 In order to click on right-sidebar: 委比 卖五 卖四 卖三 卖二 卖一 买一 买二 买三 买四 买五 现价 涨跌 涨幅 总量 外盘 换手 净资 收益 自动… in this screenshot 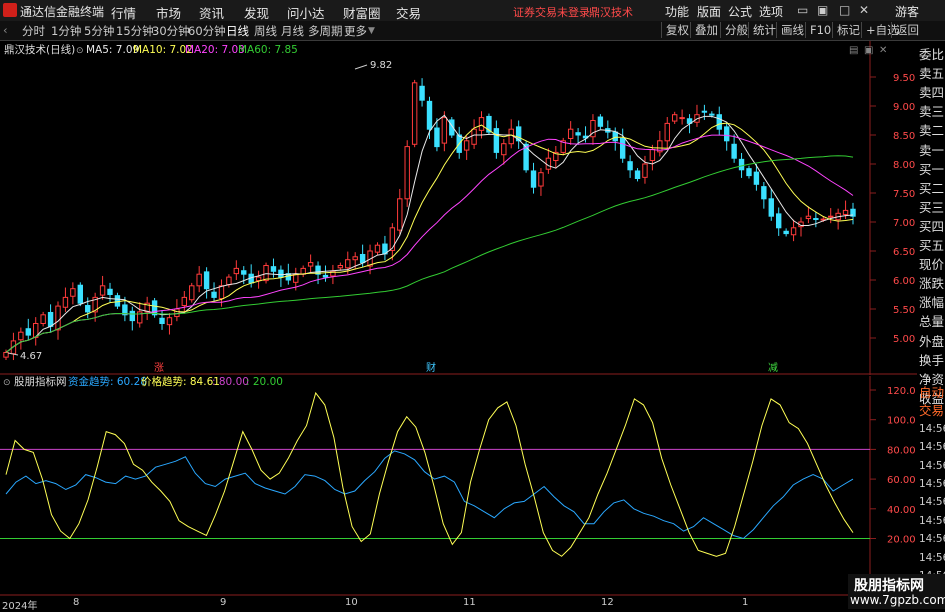, I will do `click(931, 325)`.